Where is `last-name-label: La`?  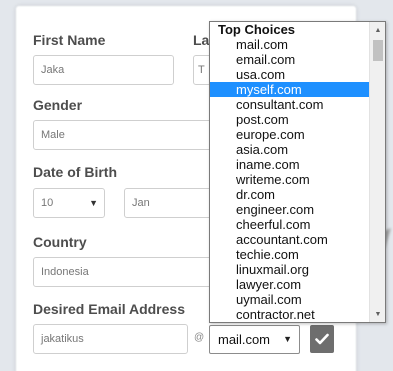 last-name-label: La is located at coordinates (201, 40).